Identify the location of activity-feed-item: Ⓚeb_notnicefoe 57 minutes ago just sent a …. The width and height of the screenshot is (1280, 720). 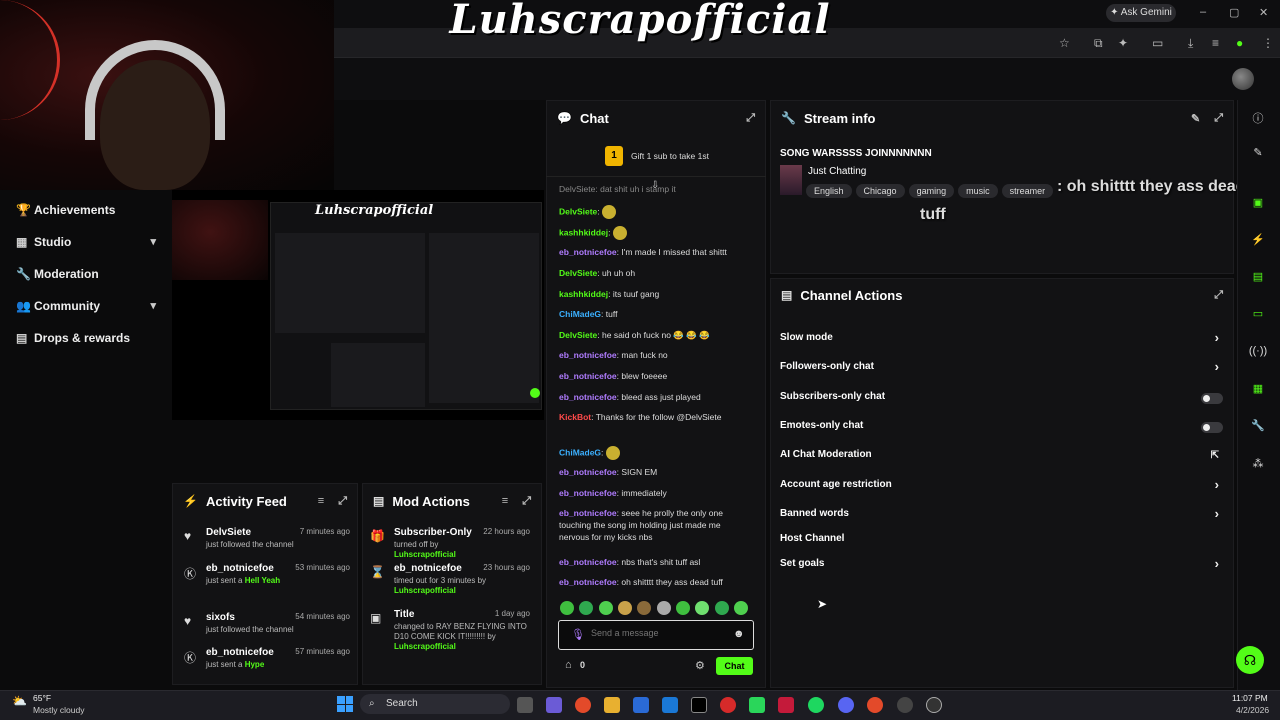
(265, 667).